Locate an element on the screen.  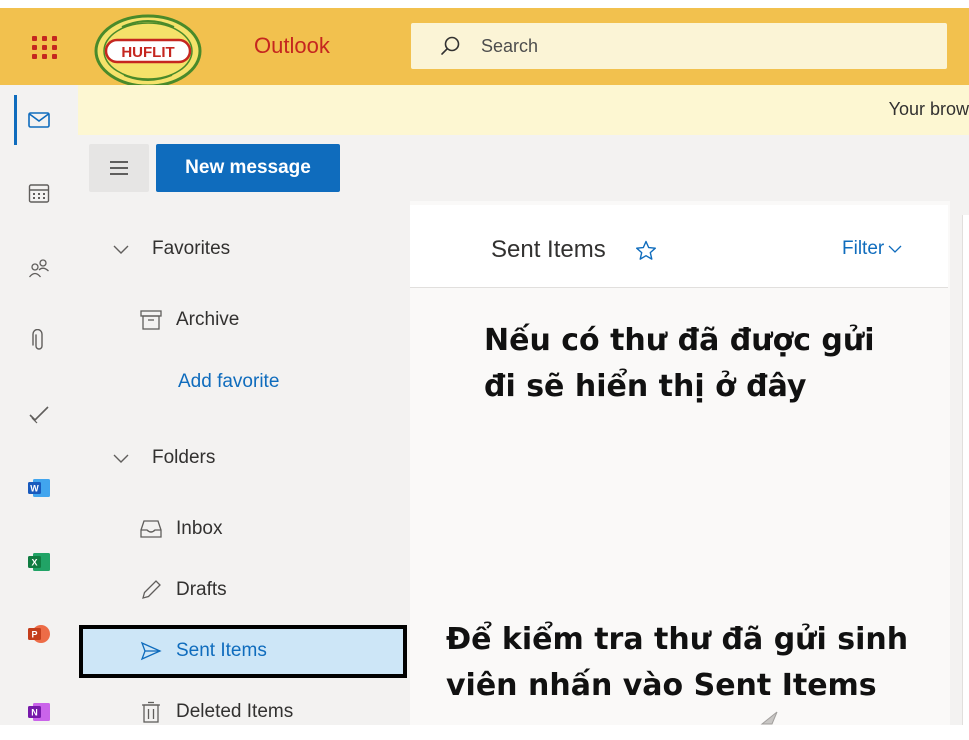
folder-item-archive: Archive is located at coordinates (189, 320).